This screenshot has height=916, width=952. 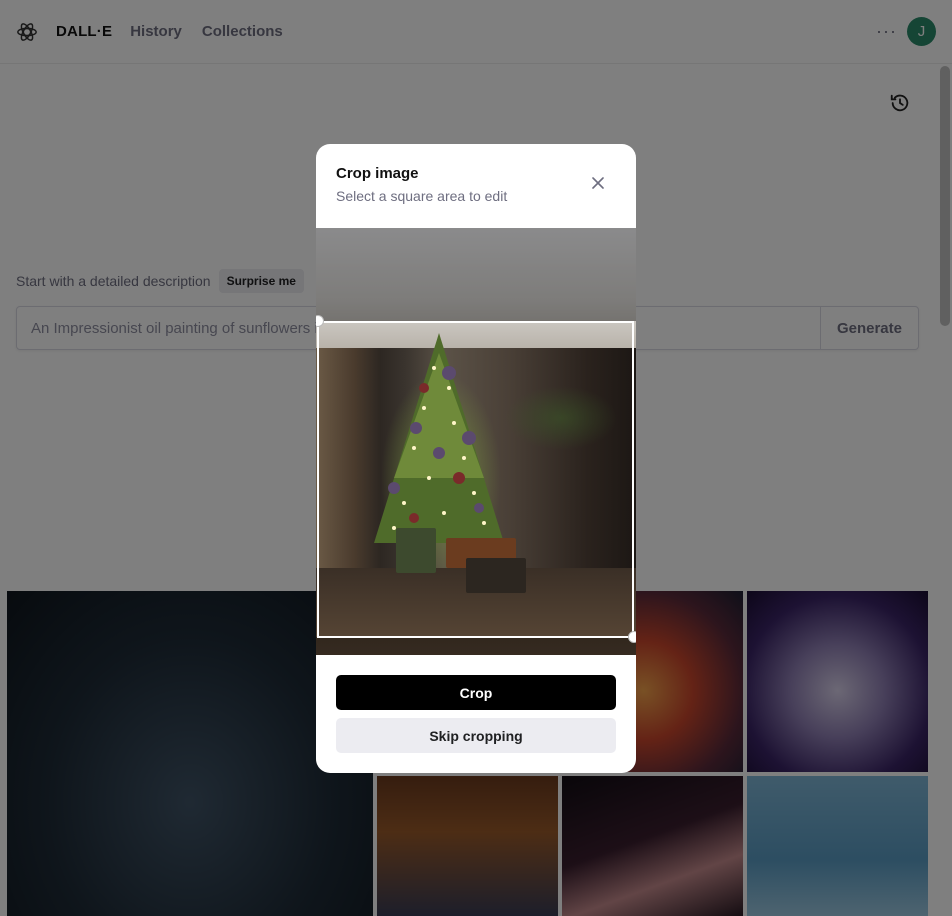 What do you see at coordinates (377, 173) in the screenshot?
I see `dialog-title: Crop image` at bounding box center [377, 173].